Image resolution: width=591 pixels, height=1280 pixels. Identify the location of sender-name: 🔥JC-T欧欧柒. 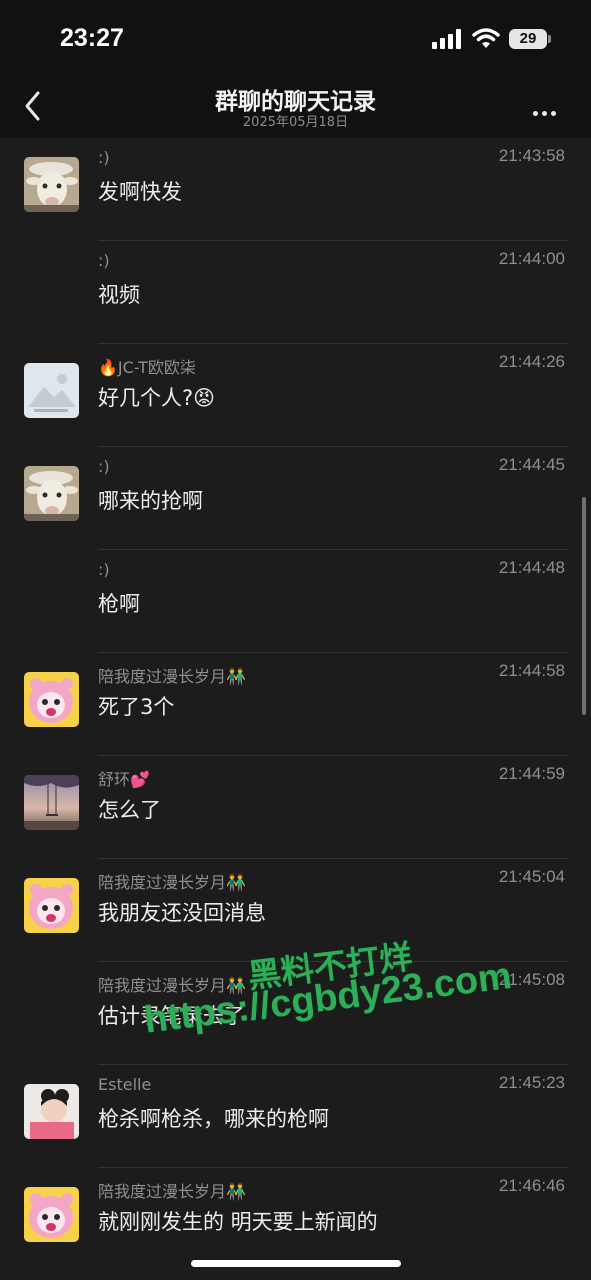
(147, 367).